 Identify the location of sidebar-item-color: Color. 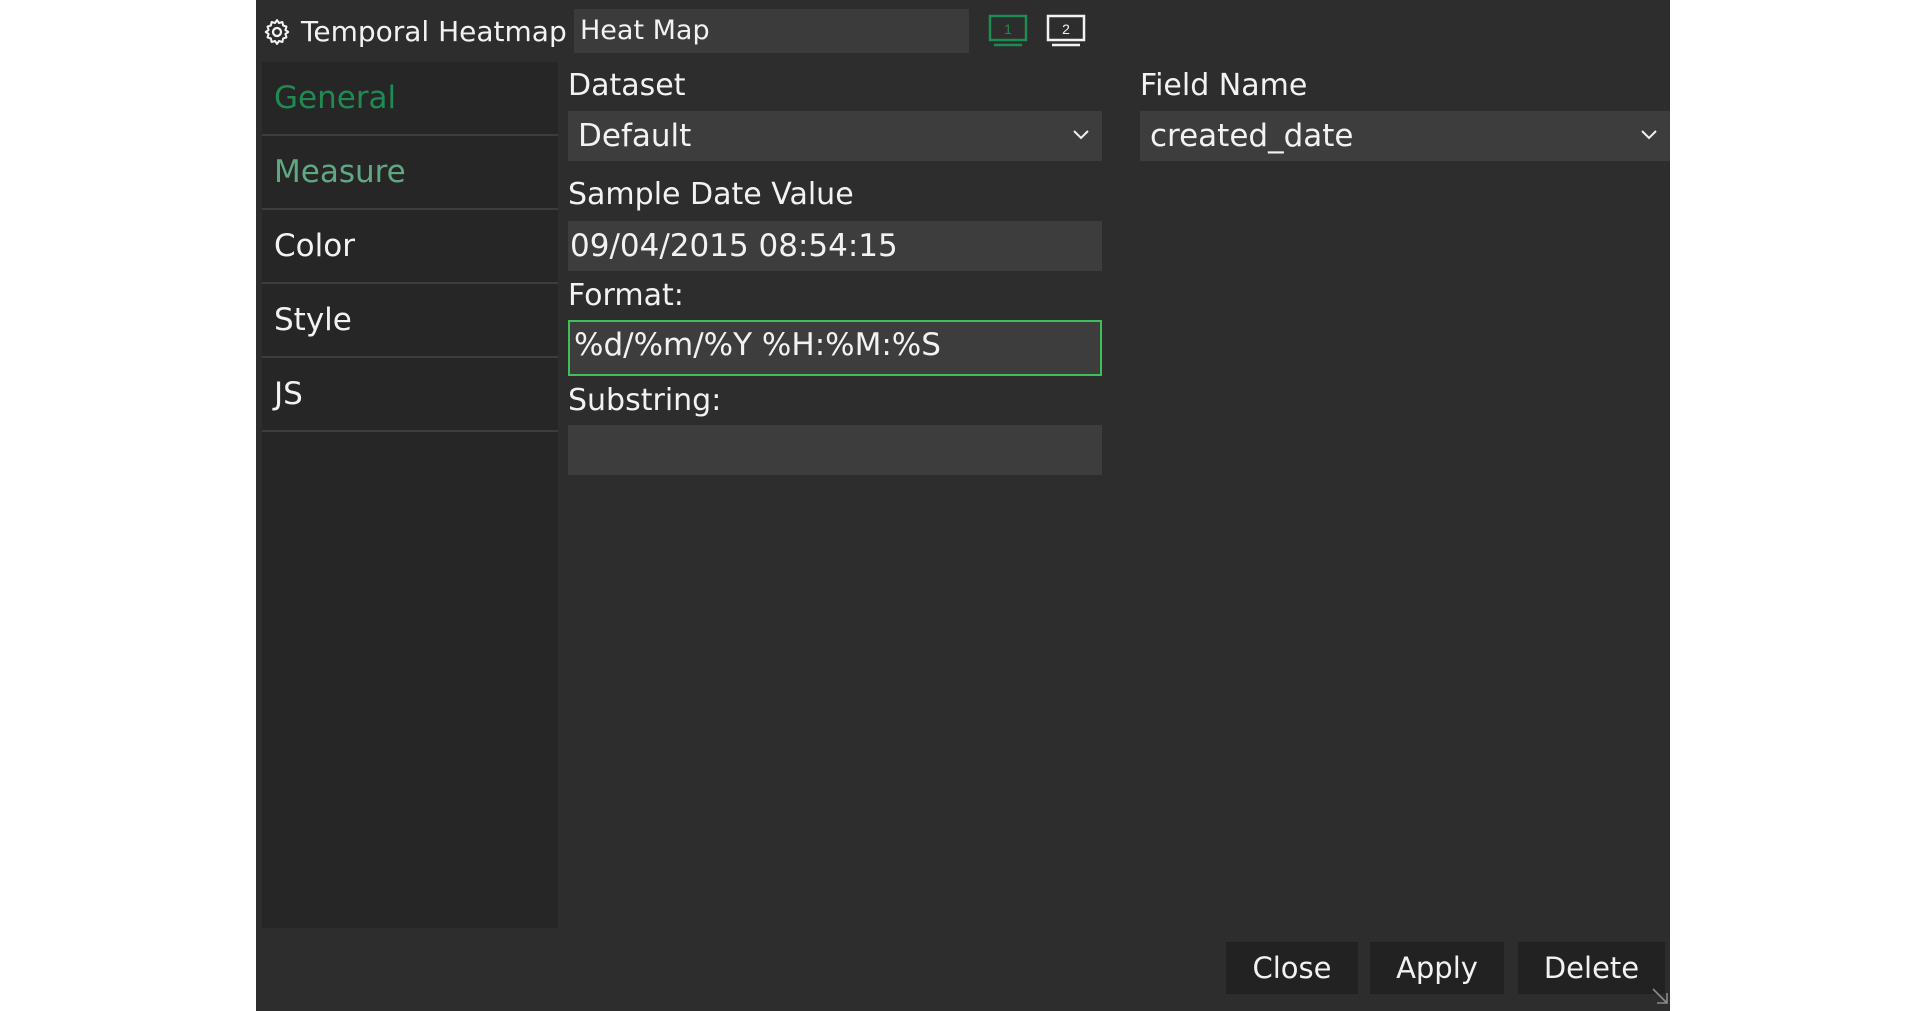
(410, 247).